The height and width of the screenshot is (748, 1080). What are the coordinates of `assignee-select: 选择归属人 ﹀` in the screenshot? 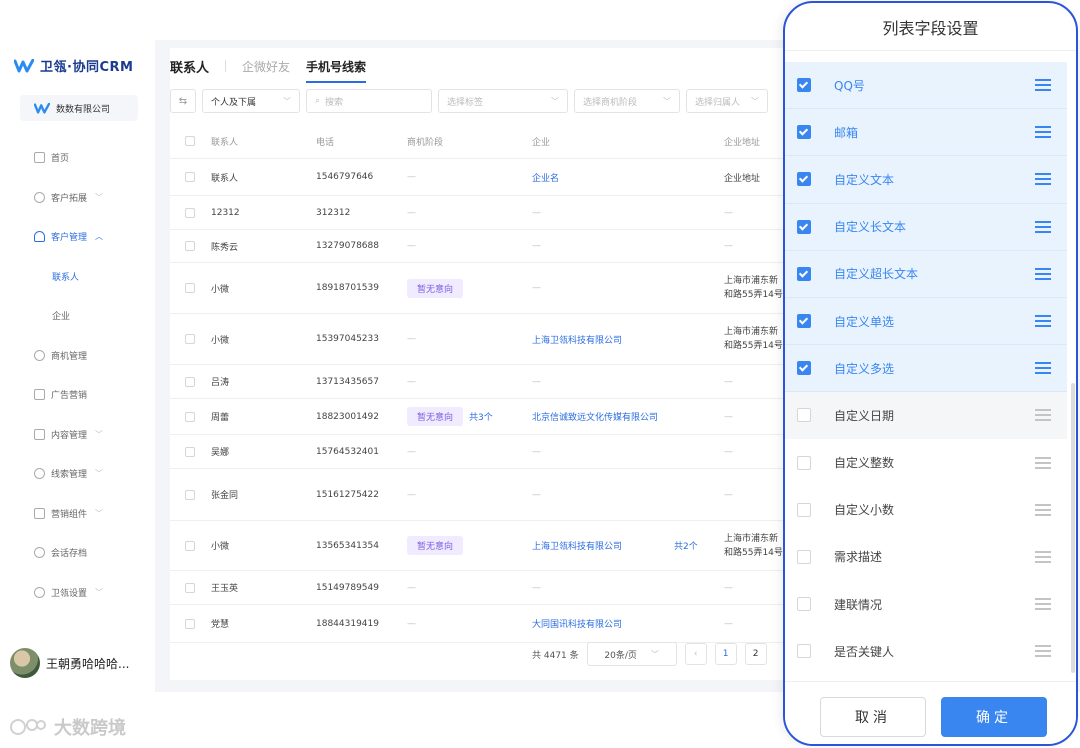 It's located at (727, 101).